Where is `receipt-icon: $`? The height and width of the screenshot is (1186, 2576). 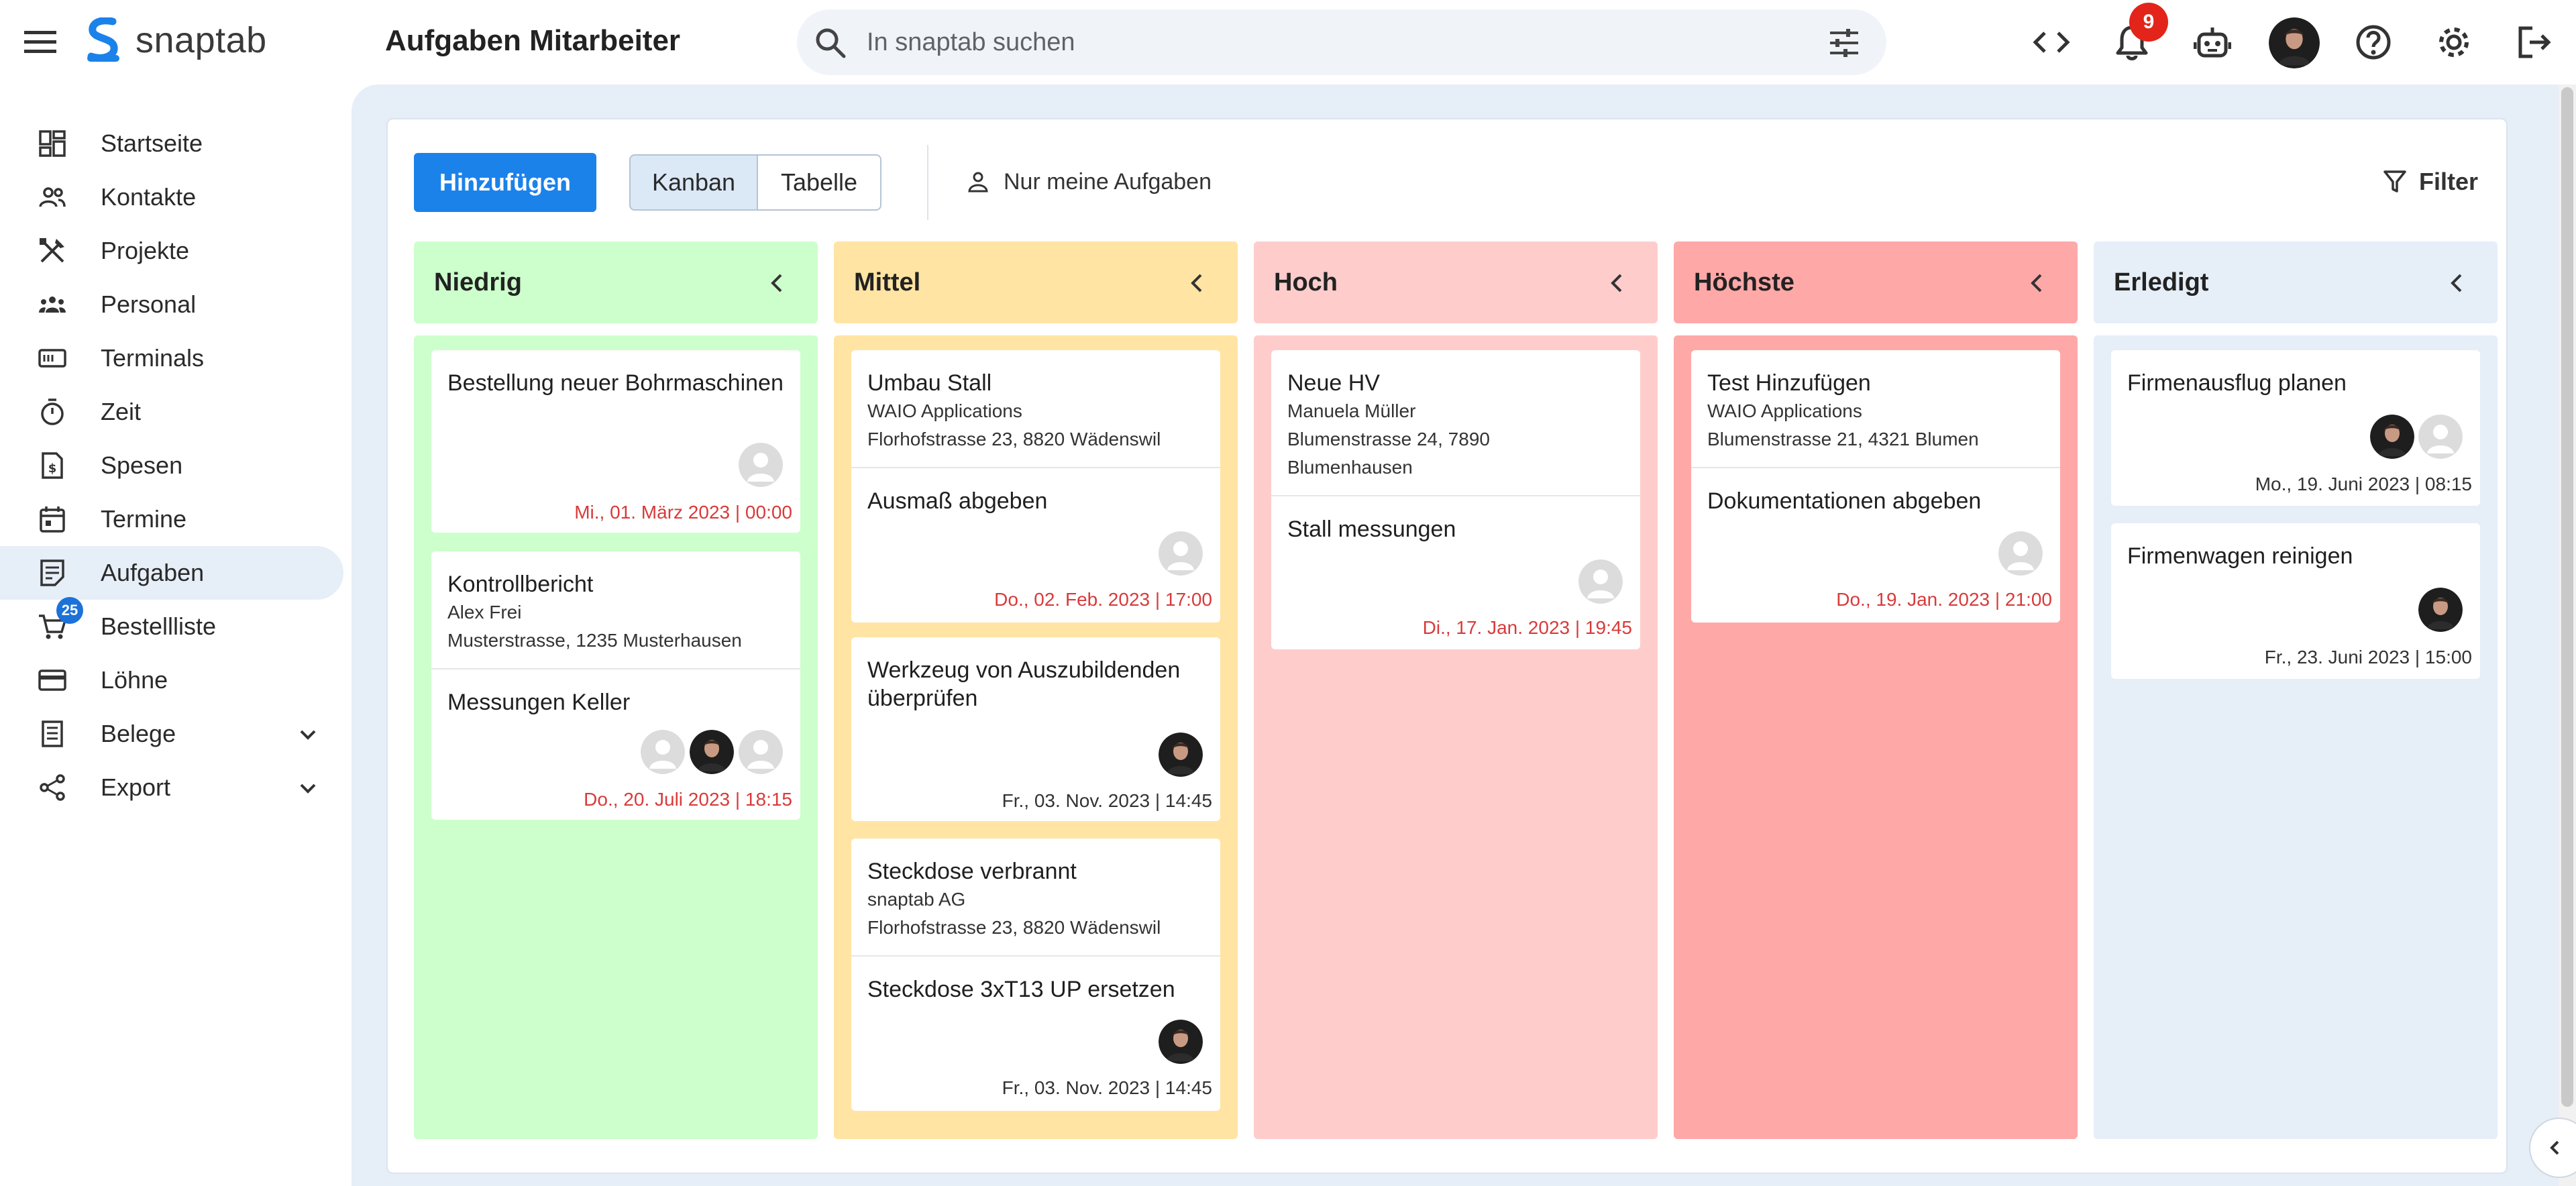 receipt-icon: $ is located at coordinates (52, 465).